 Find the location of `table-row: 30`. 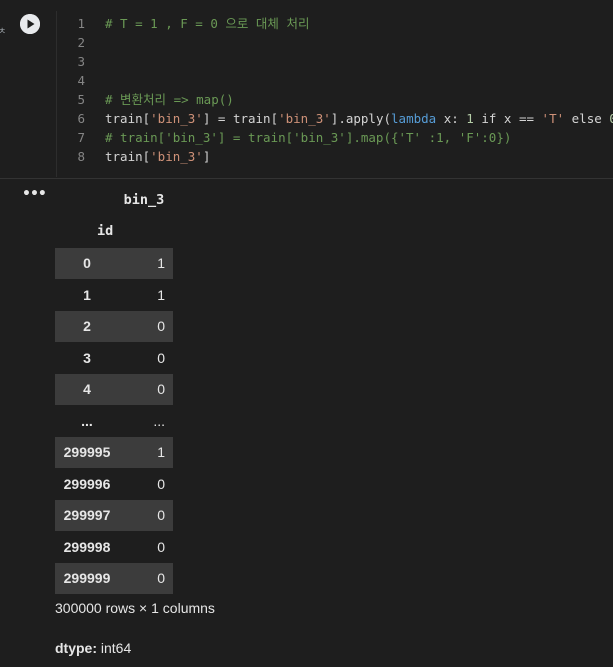

table-row: 30 is located at coordinates (114, 358).